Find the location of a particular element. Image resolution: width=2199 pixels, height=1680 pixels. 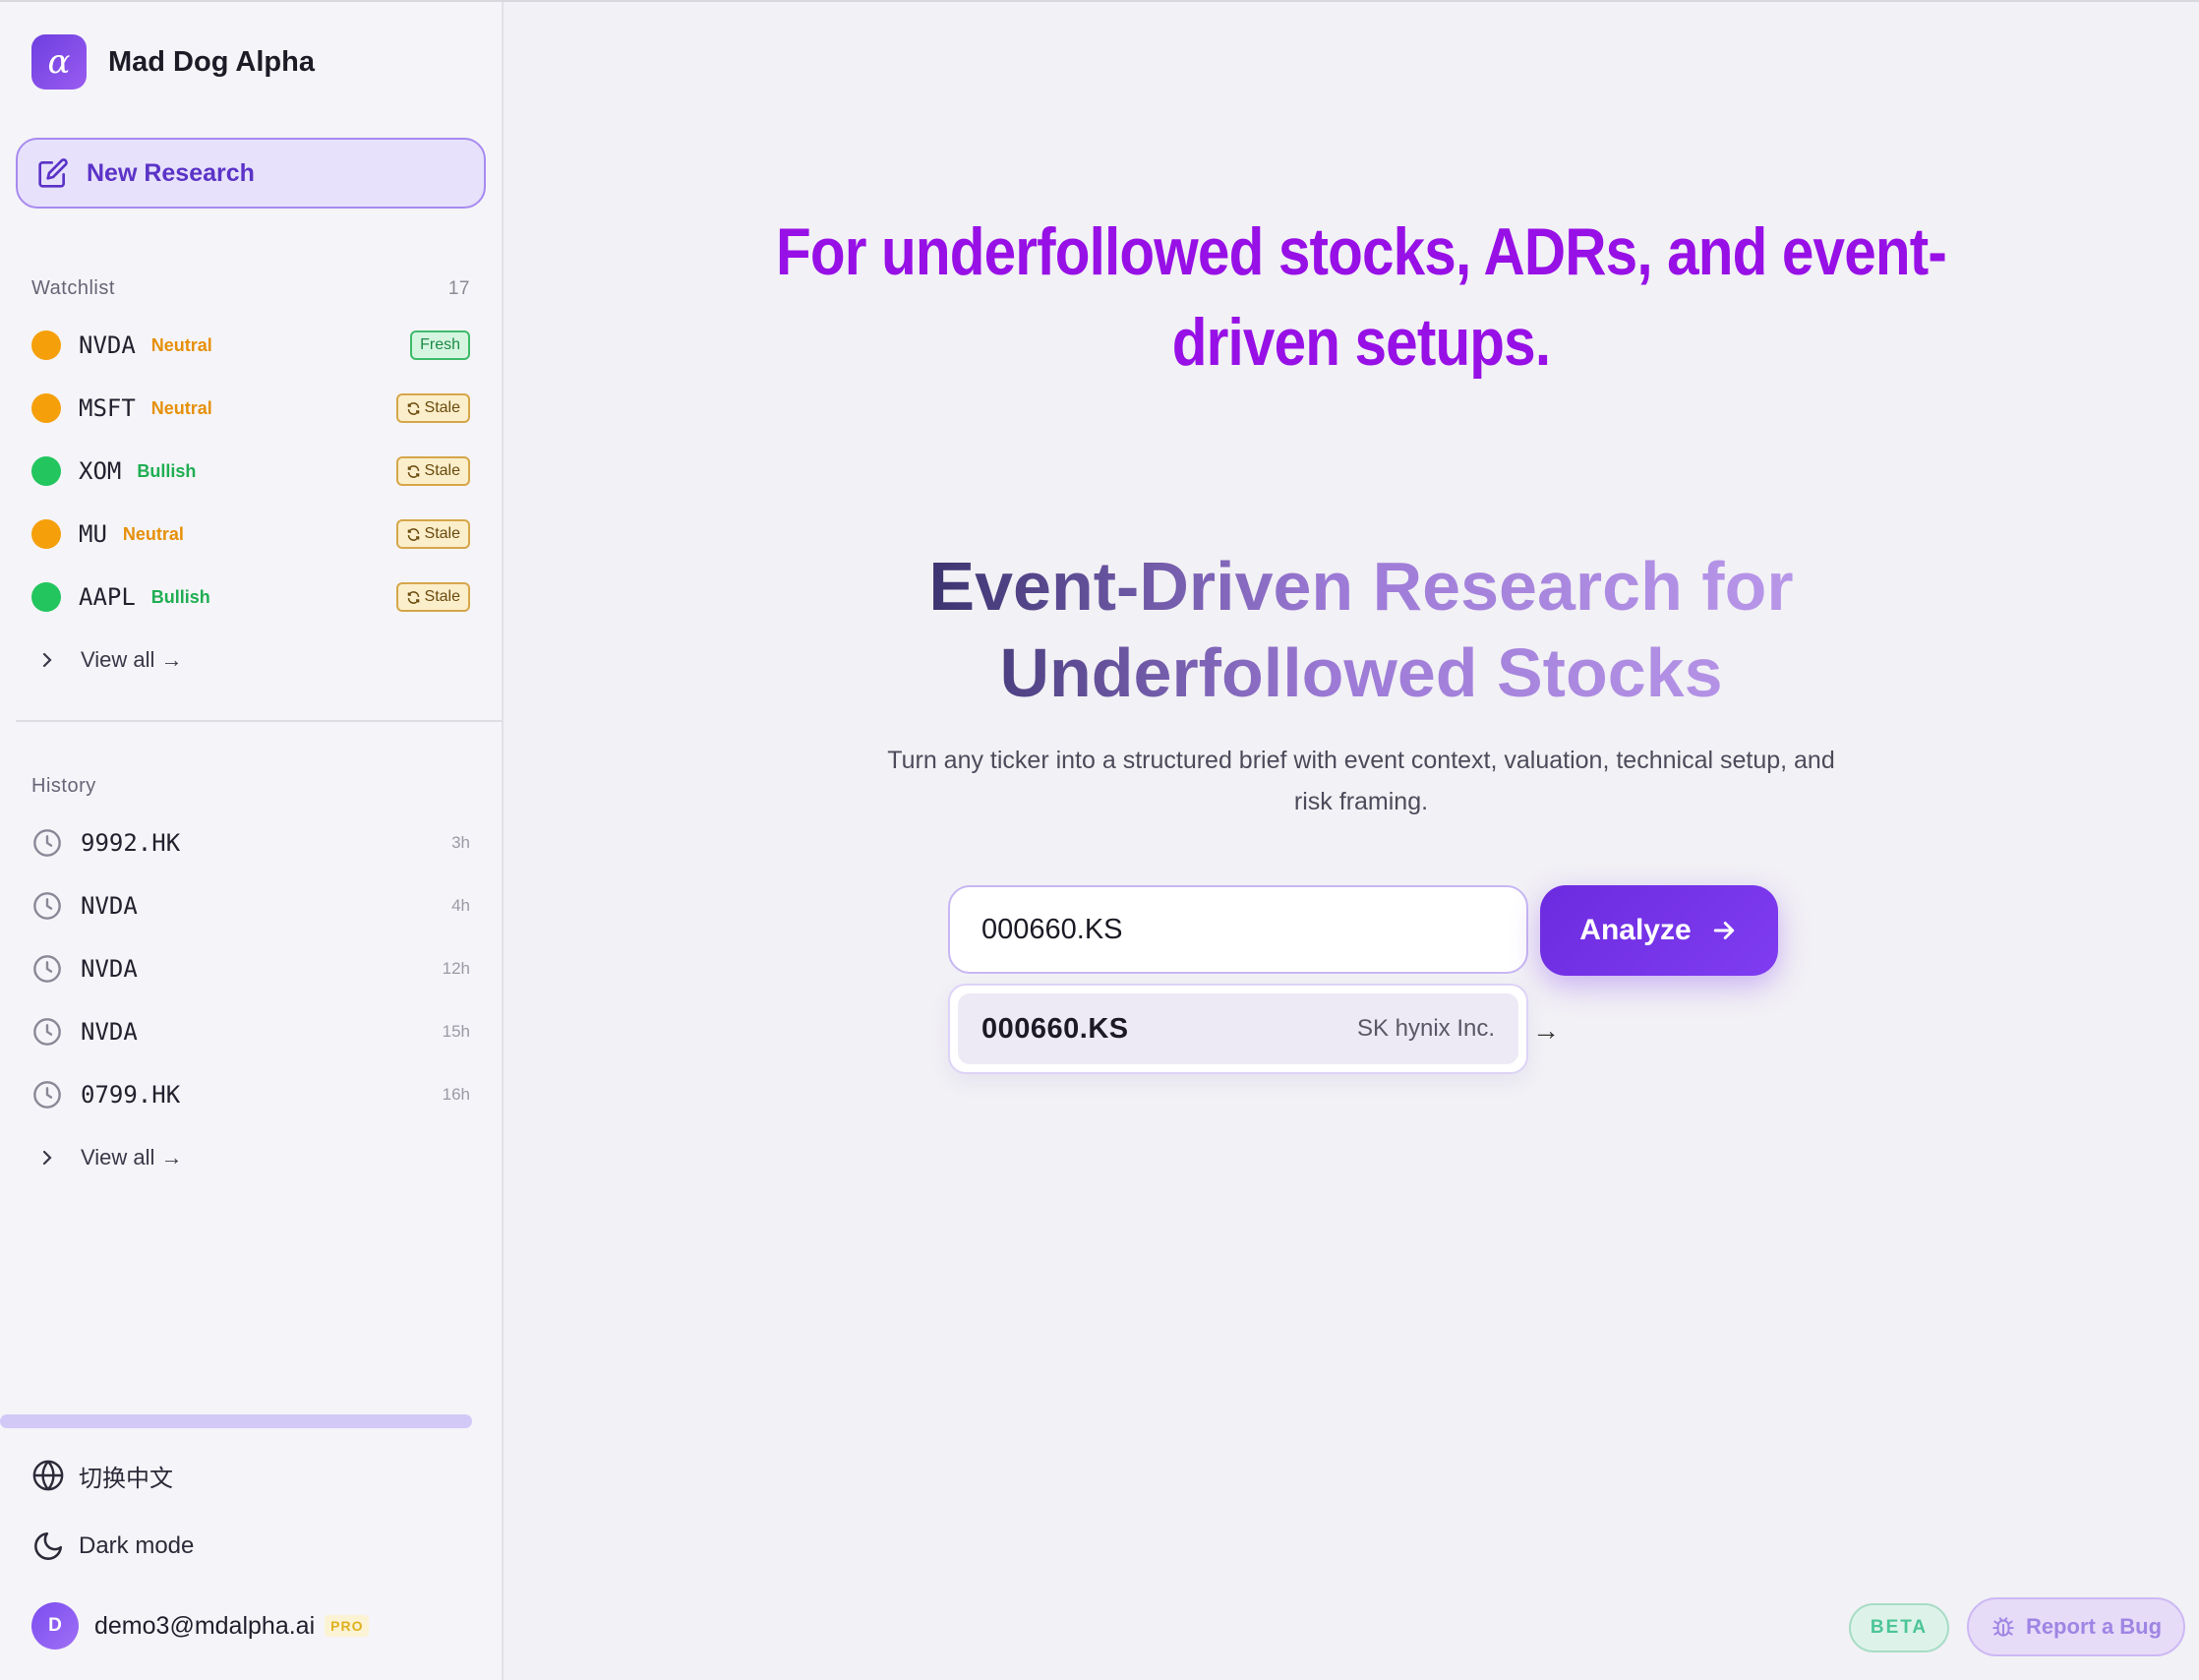

avatar: D is located at coordinates (55, 1626).